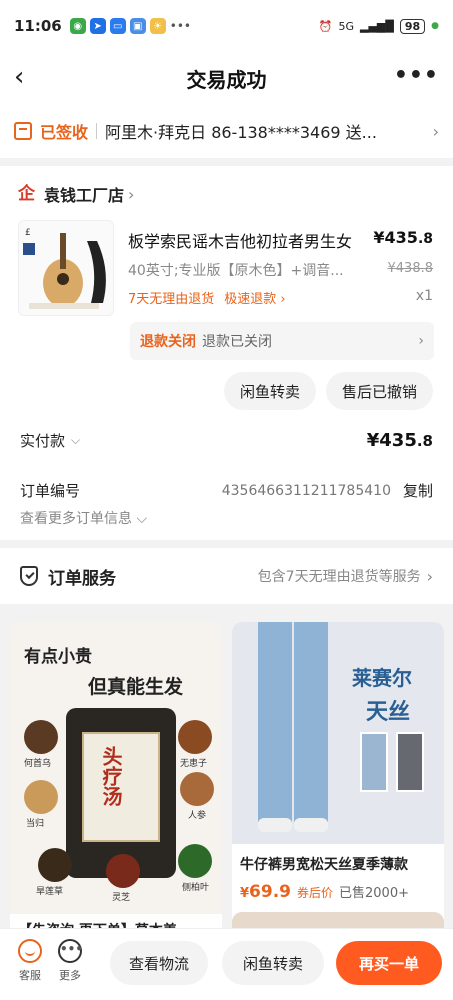 The width and height of the screenshot is (453, 1000). I want to click on shop-logo-icon: 企, so click(26, 194).